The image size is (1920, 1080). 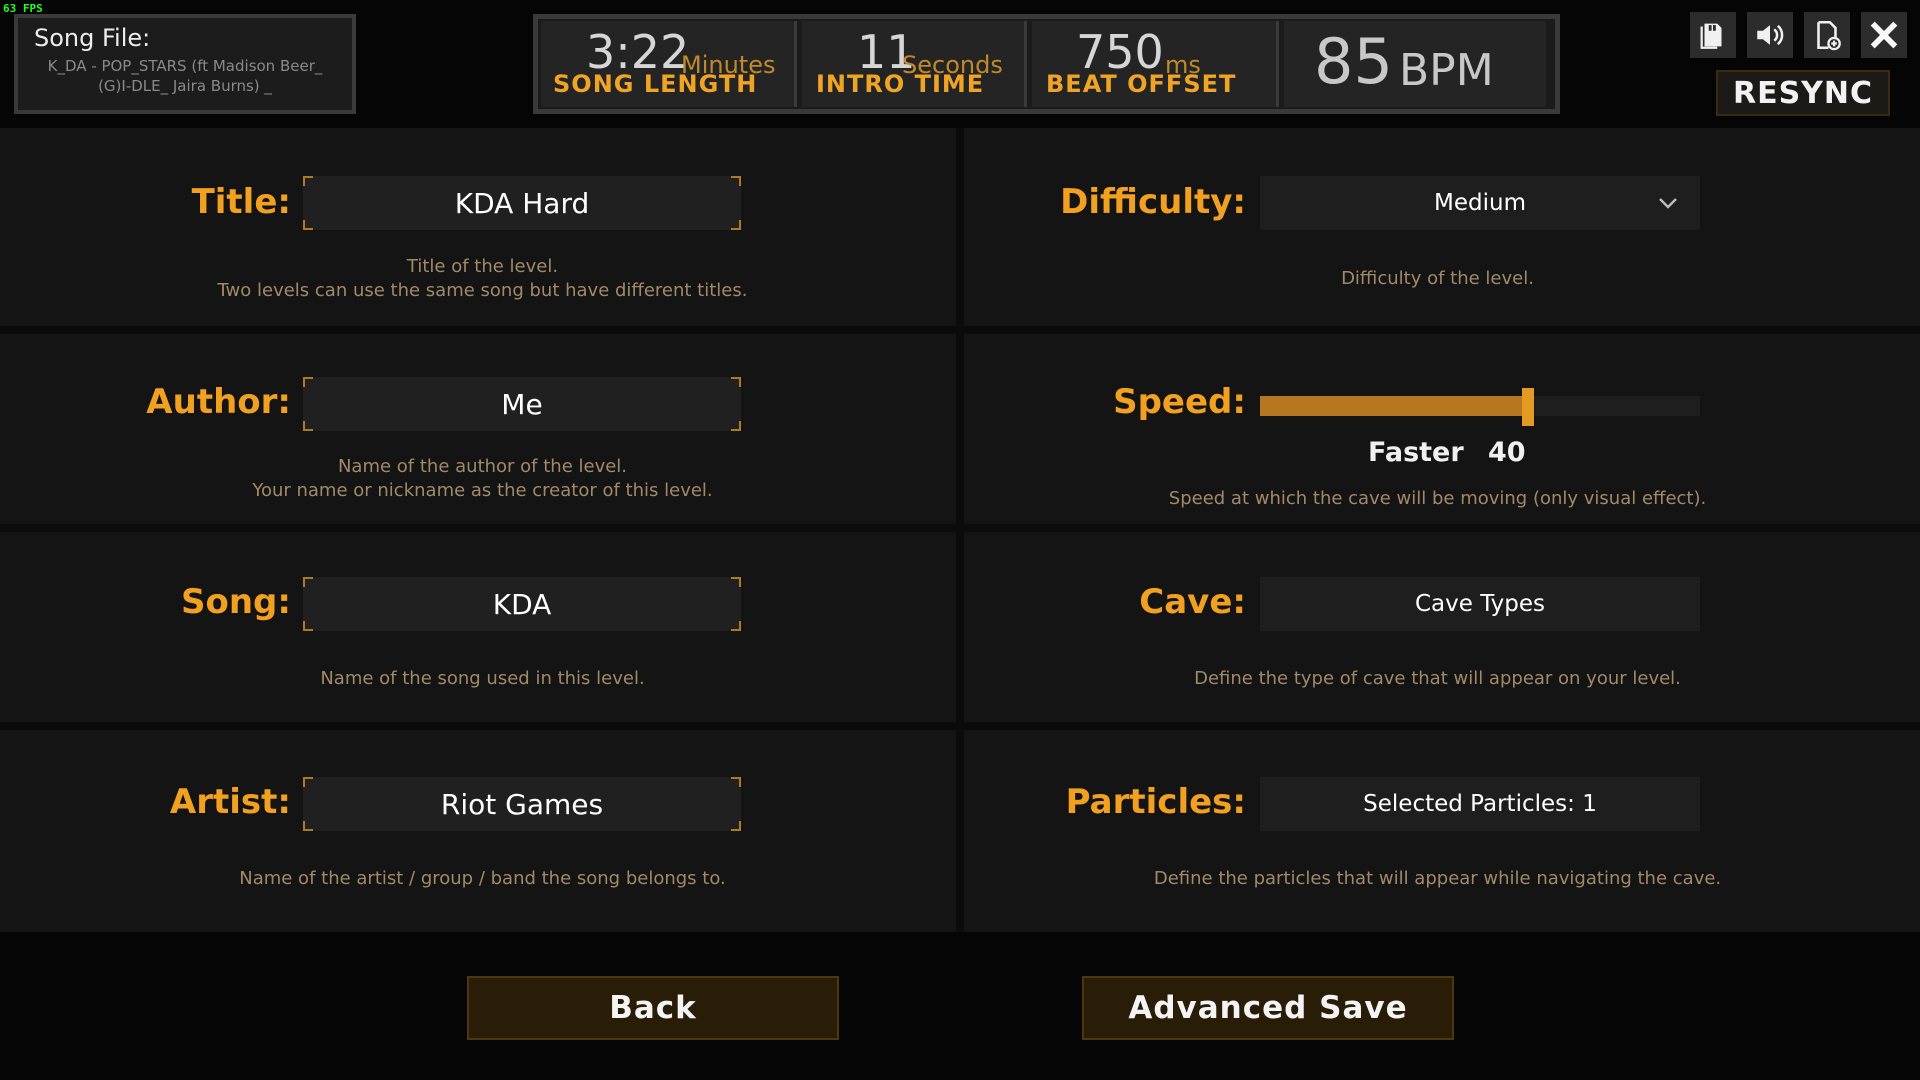 What do you see at coordinates (1713, 35) in the screenshot?
I see `file-copy-icon` at bounding box center [1713, 35].